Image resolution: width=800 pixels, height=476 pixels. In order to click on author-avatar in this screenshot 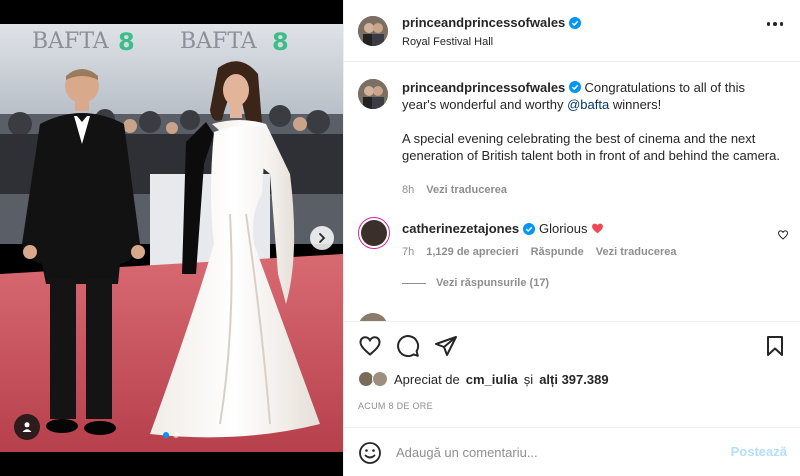, I will do `click(373, 31)`.